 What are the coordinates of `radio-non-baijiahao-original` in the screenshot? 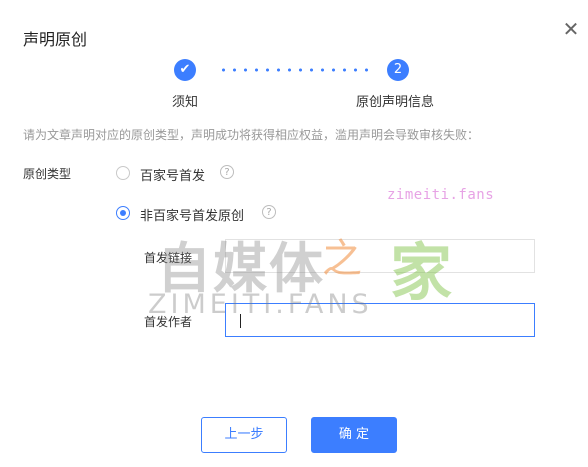 It's located at (123, 213).